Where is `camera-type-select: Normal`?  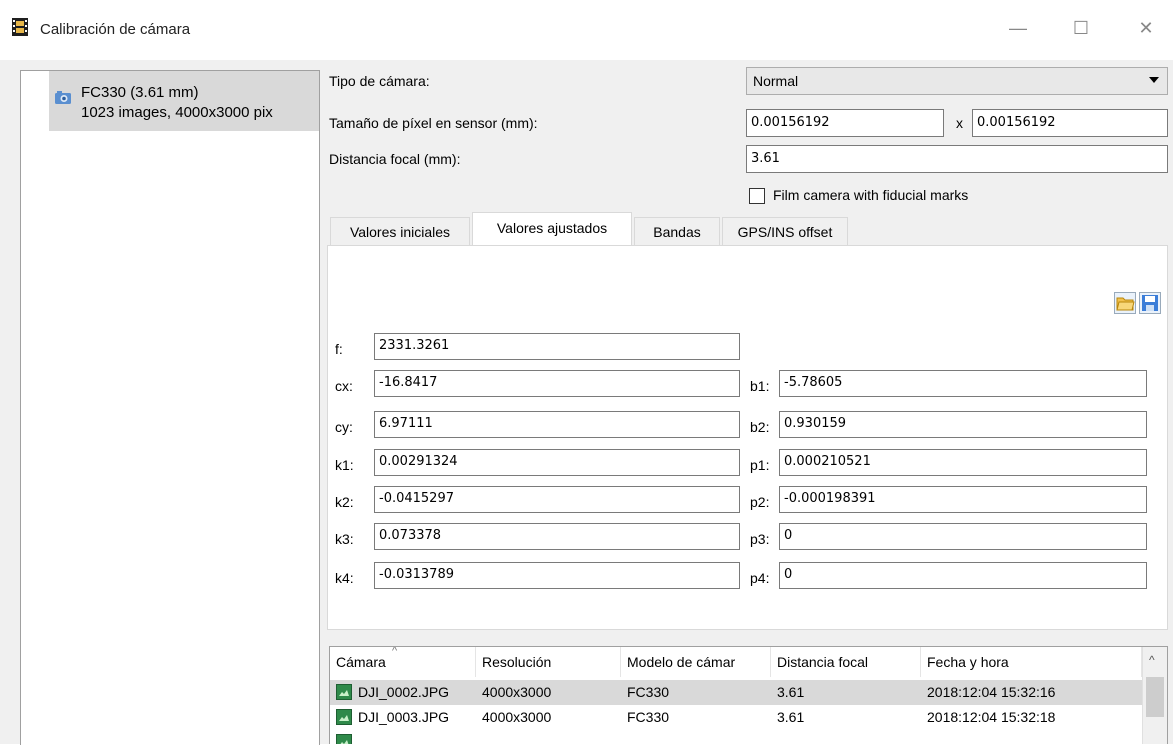 camera-type-select: Normal is located at coordinates (957, 81).